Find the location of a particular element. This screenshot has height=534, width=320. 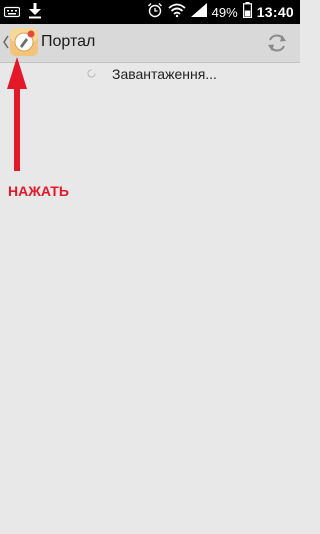

clock-time: 13:40 is located at coordinates (275, 12).